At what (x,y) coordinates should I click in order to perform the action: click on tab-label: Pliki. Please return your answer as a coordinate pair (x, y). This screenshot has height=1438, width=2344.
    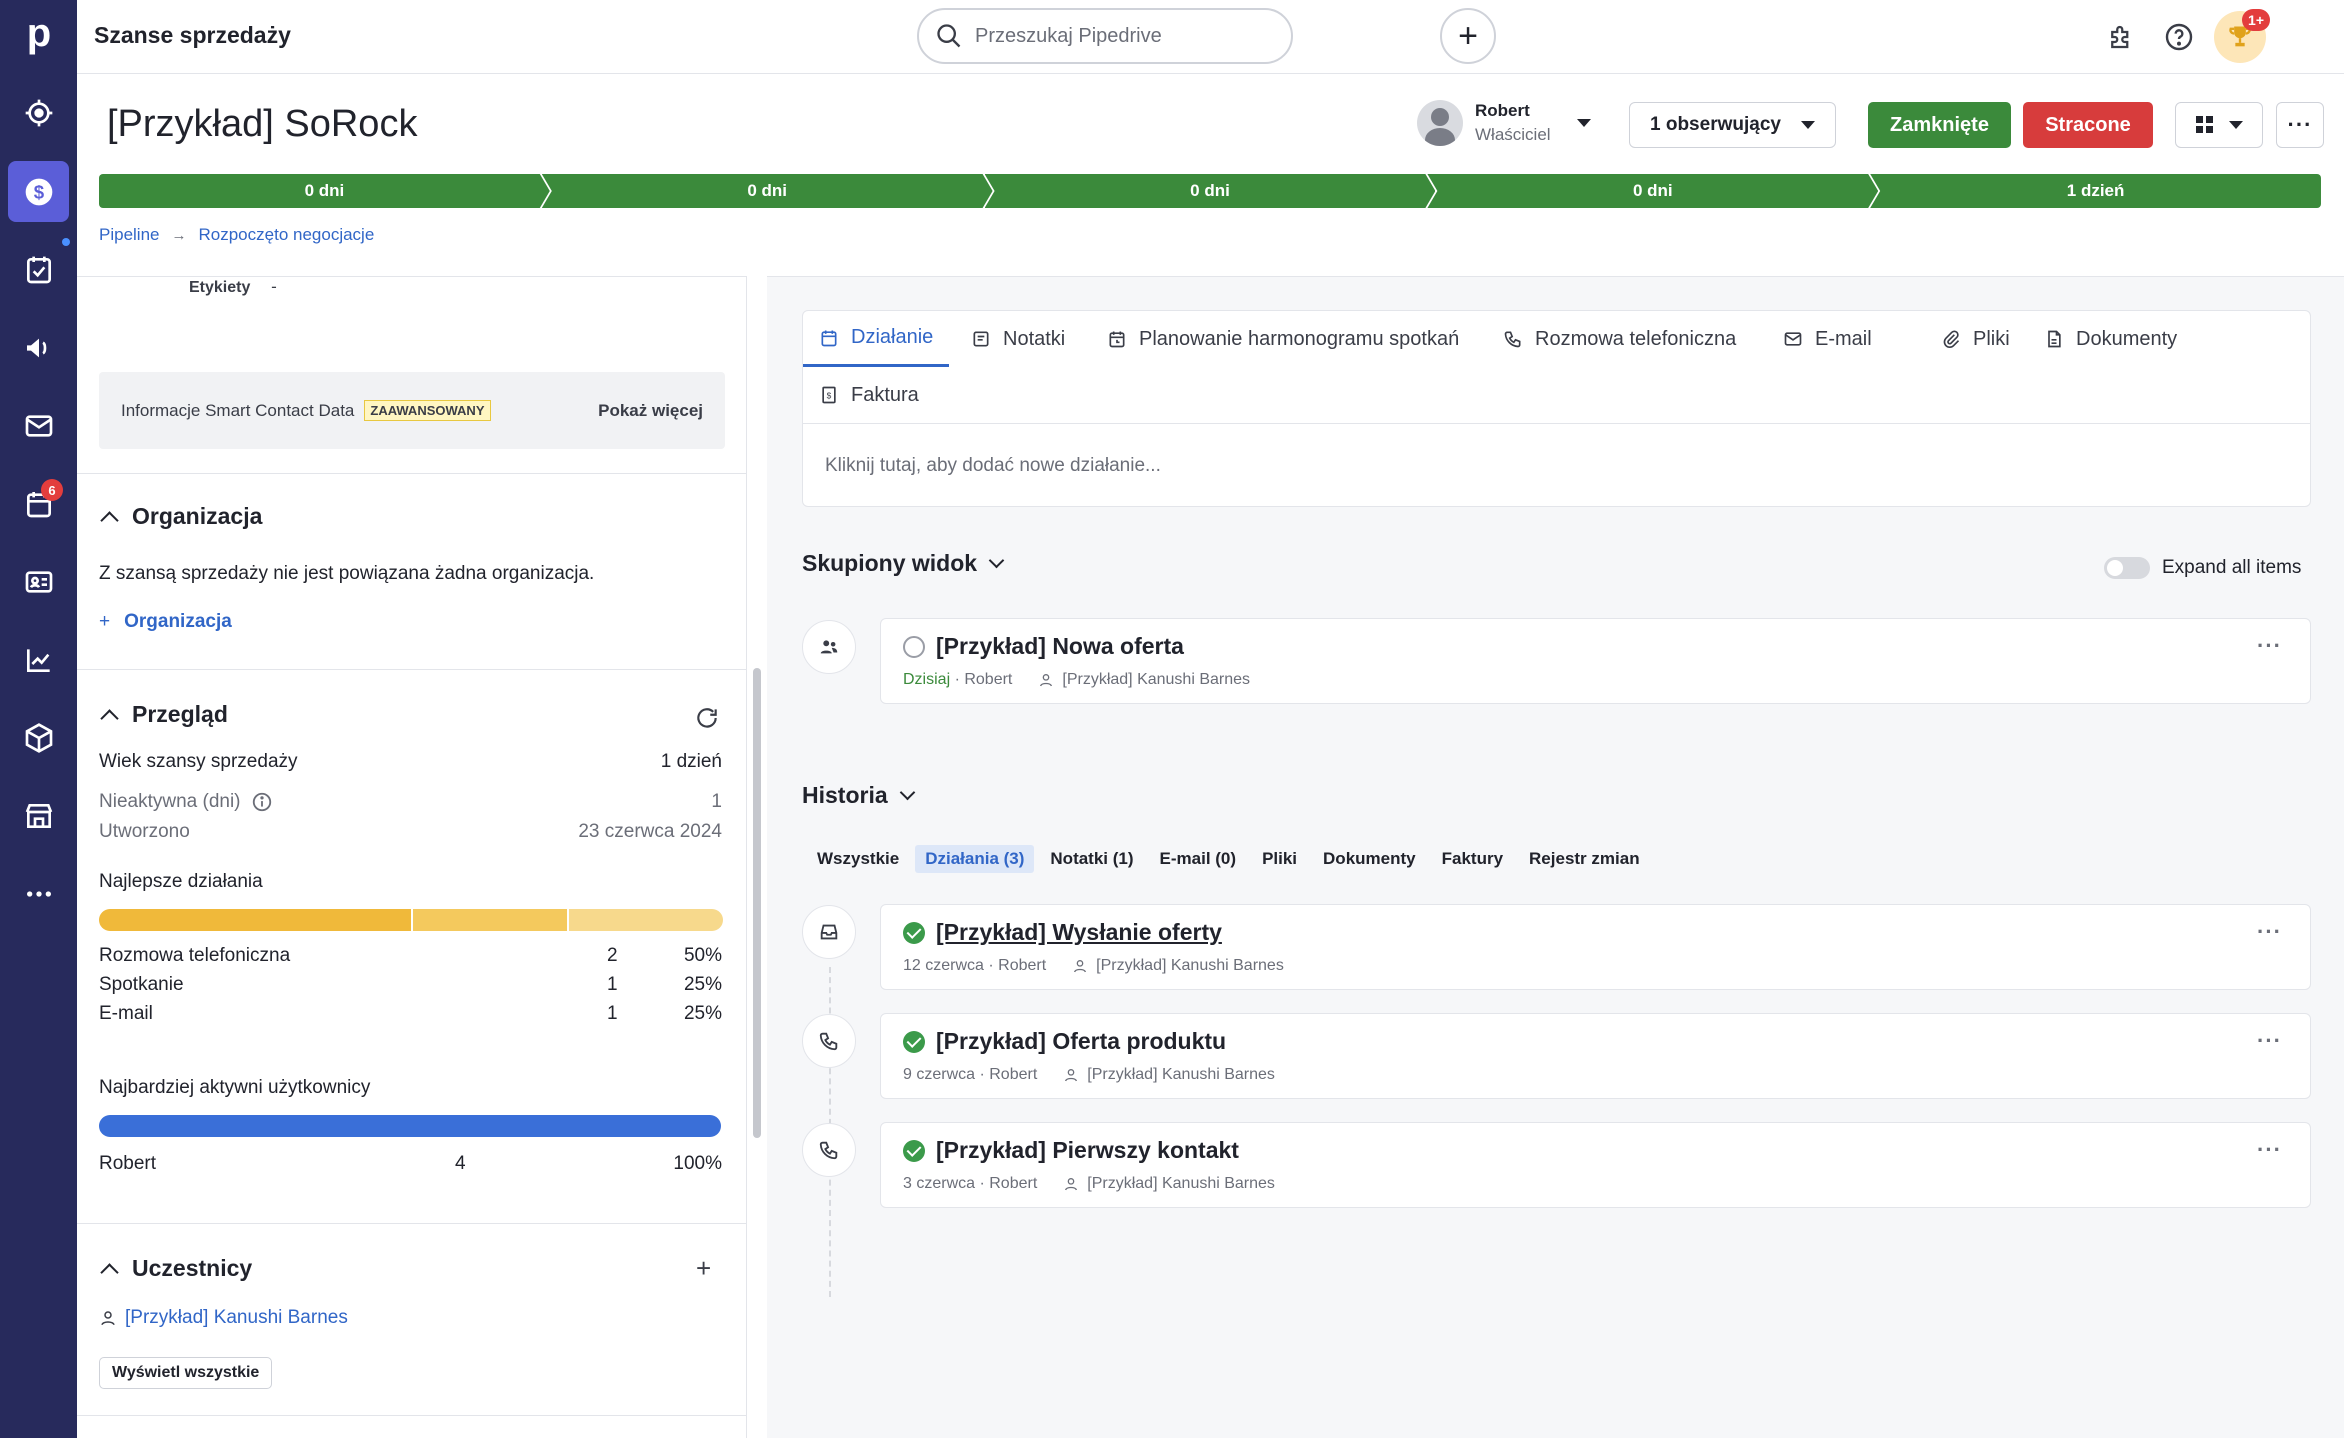
    Looking at the image, I should click on (1991, 338).